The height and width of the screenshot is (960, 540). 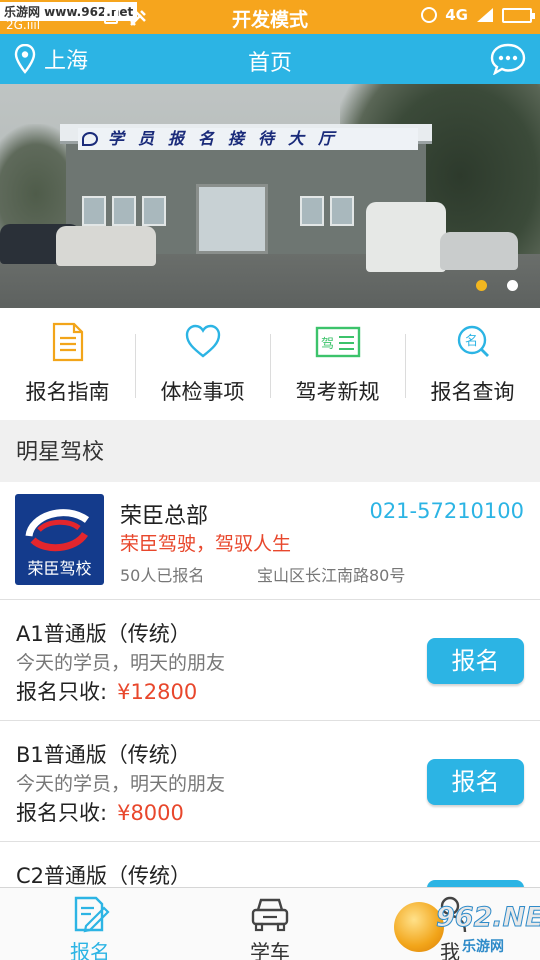 I want to click on tab-learn-driving: 学车, so click(x=270, y=924).